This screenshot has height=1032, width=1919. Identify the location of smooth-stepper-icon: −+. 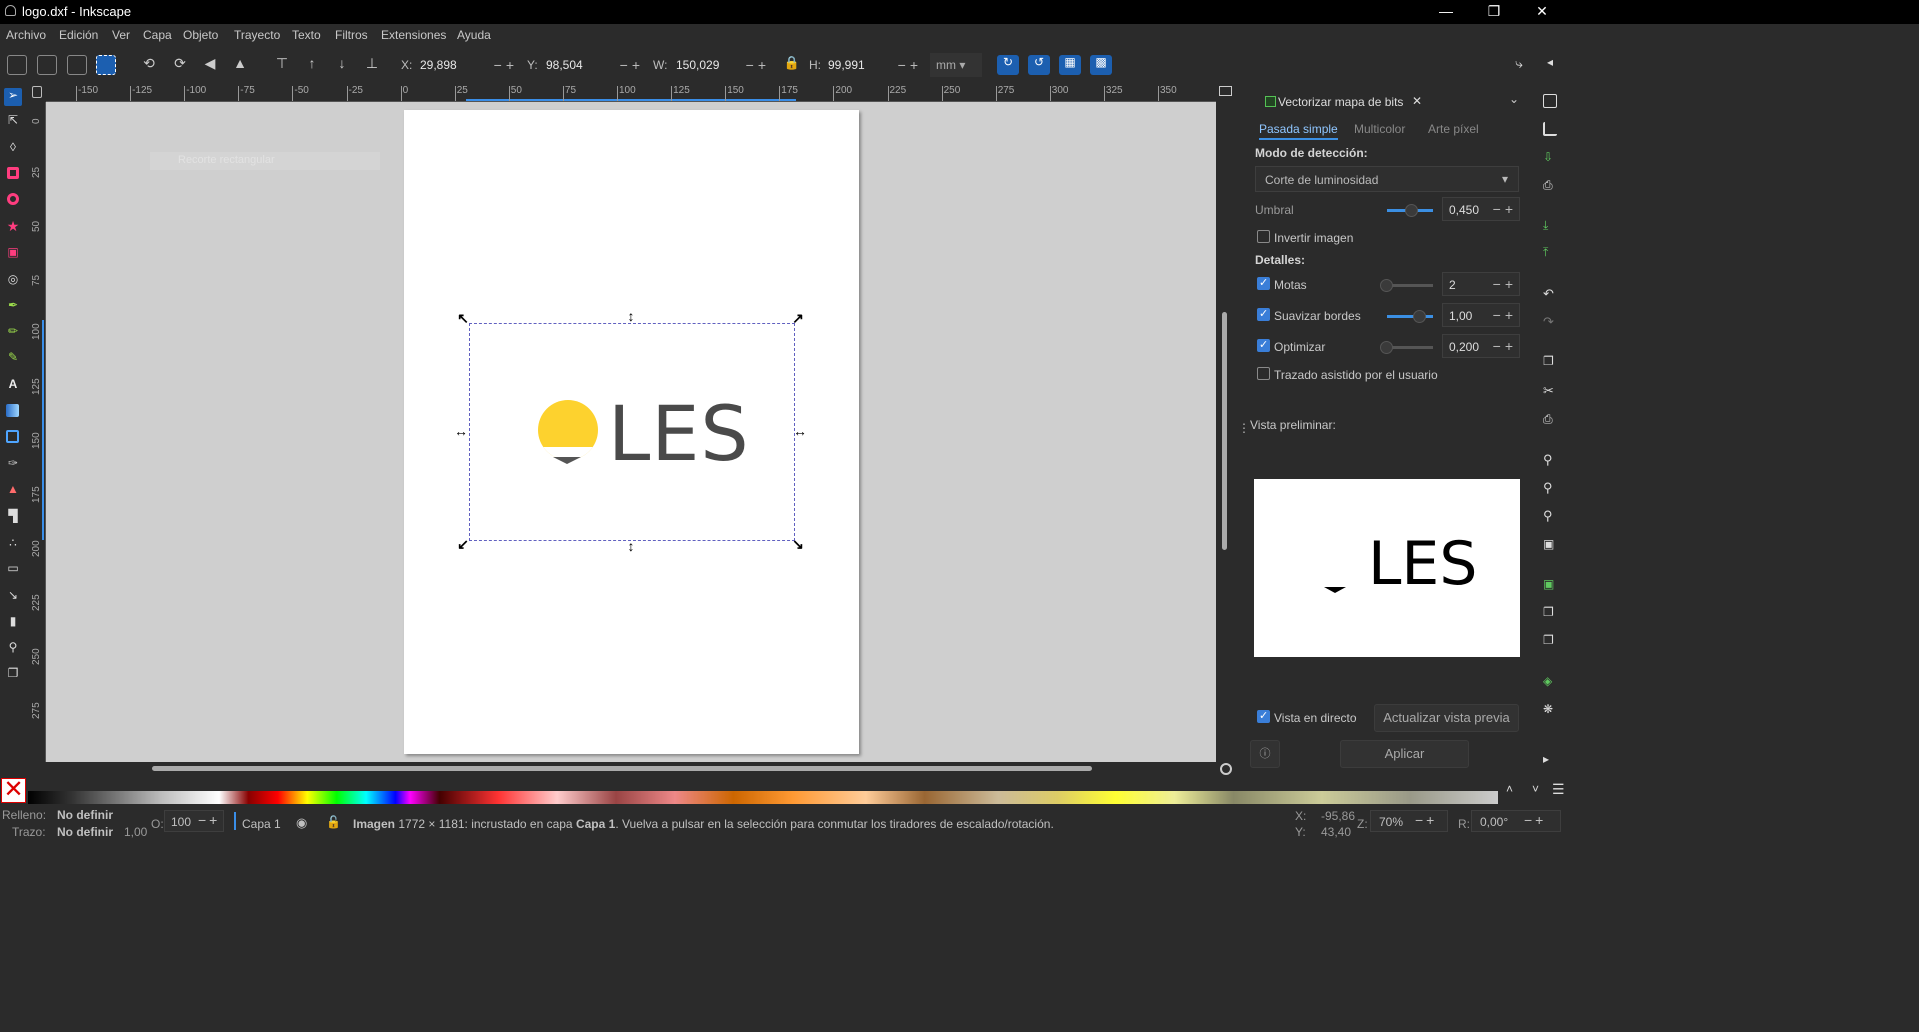
(1505, 315).